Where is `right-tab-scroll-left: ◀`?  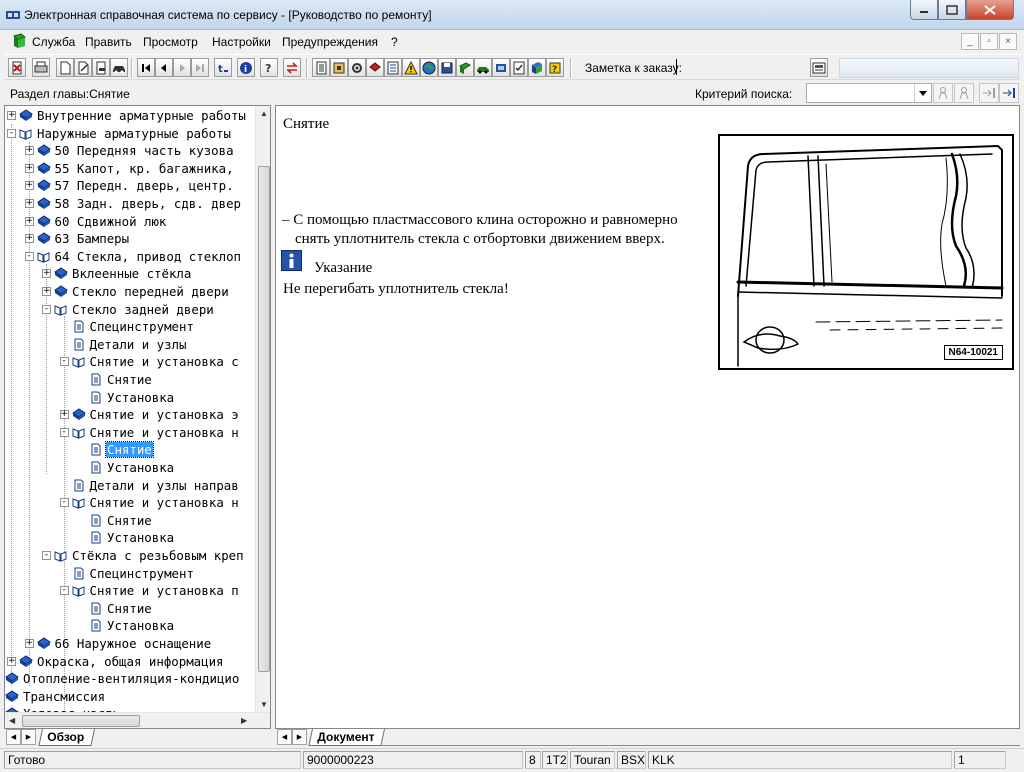
right-tab-scroll-left: ◀ is located at coordinates (284, 737).